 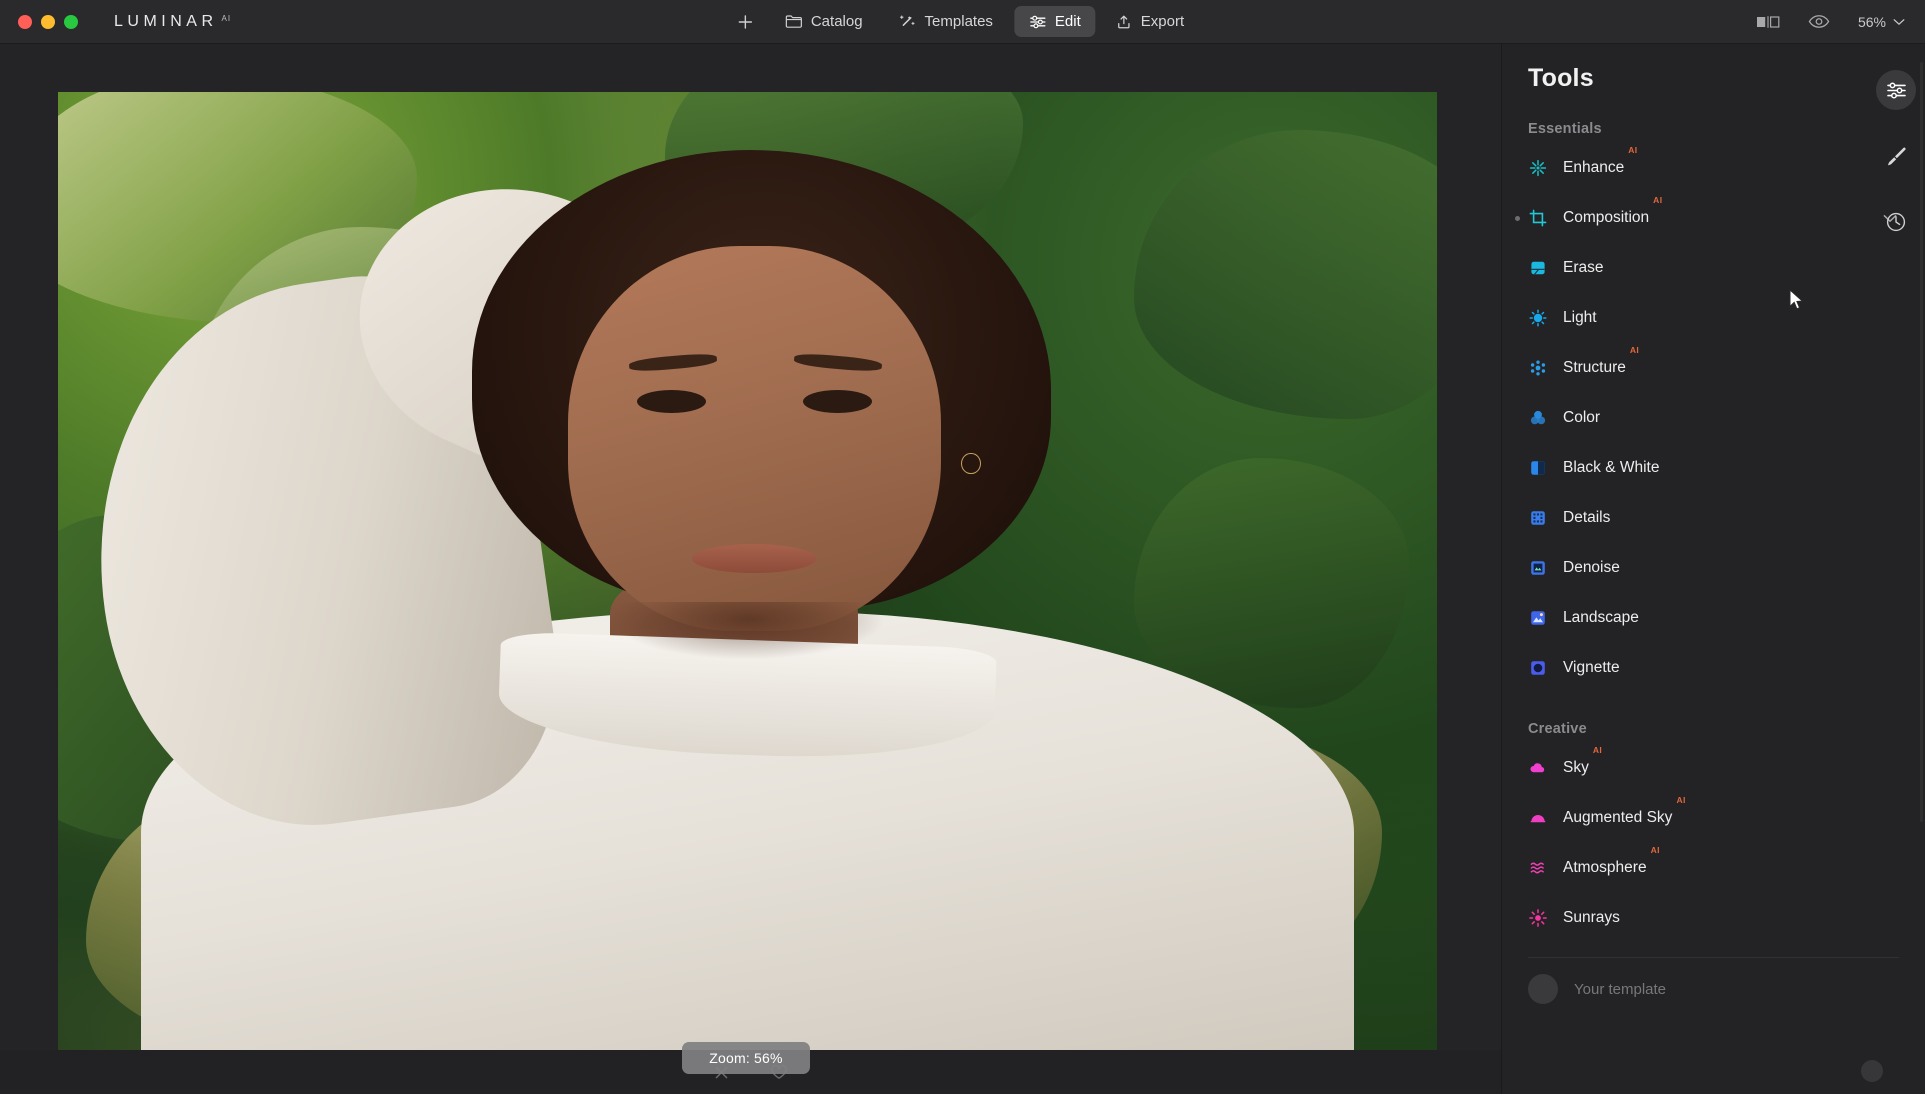 I want to click on tool-item-erase: Erase, so click(x=1713, y=268).